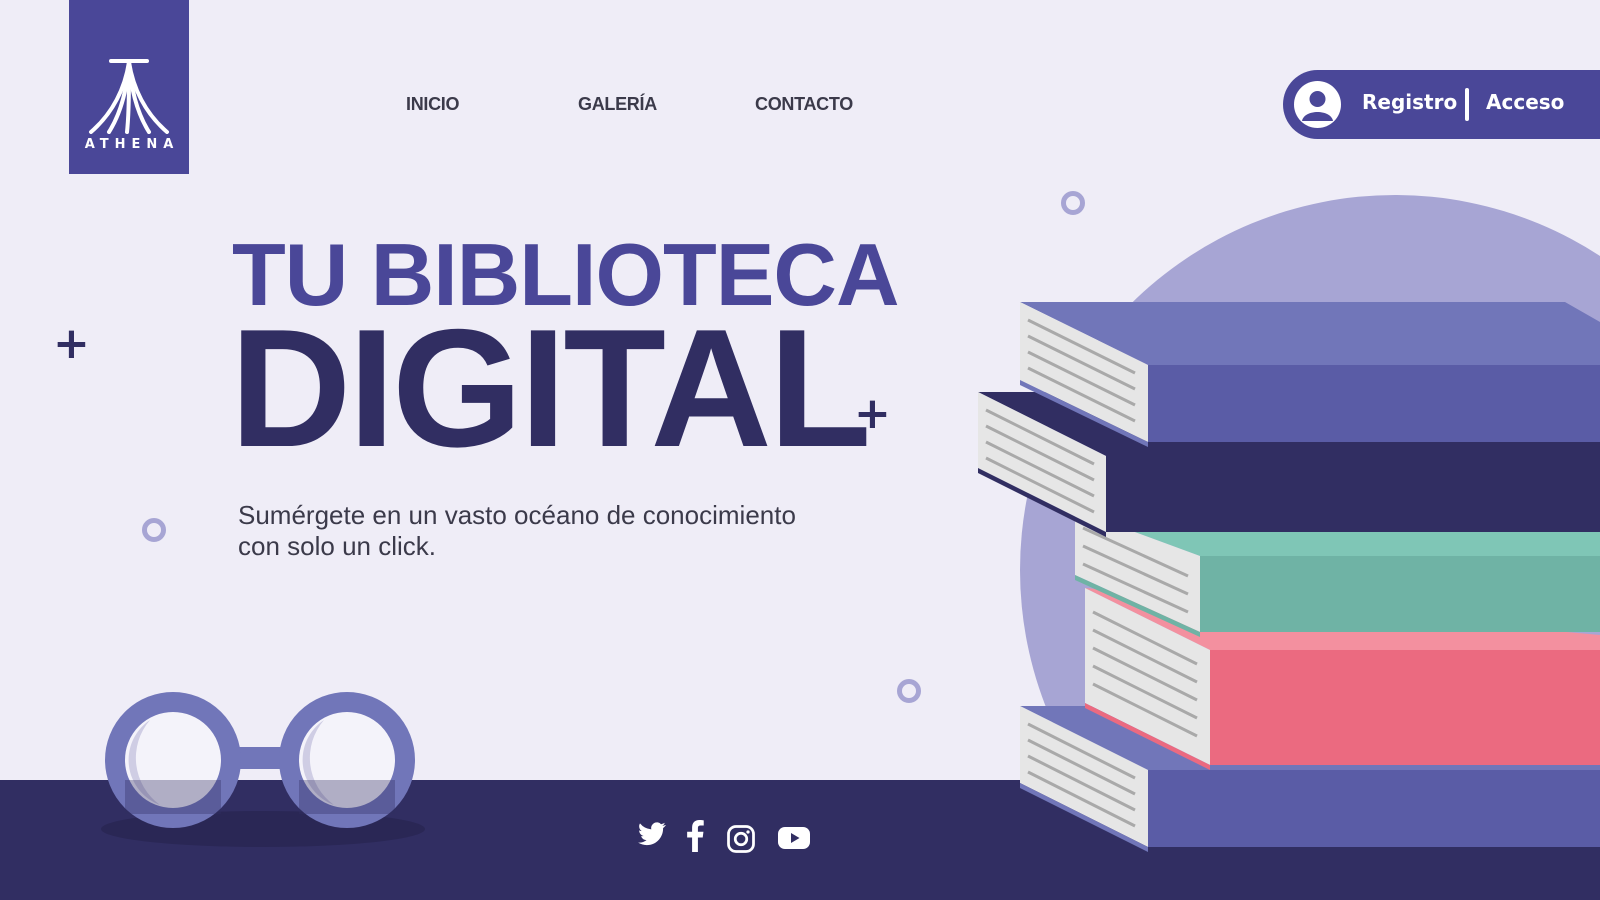 The height and width of the screenshot is (900, 1600). I want to click on logo-text: ATHENA, so click(132, 144).